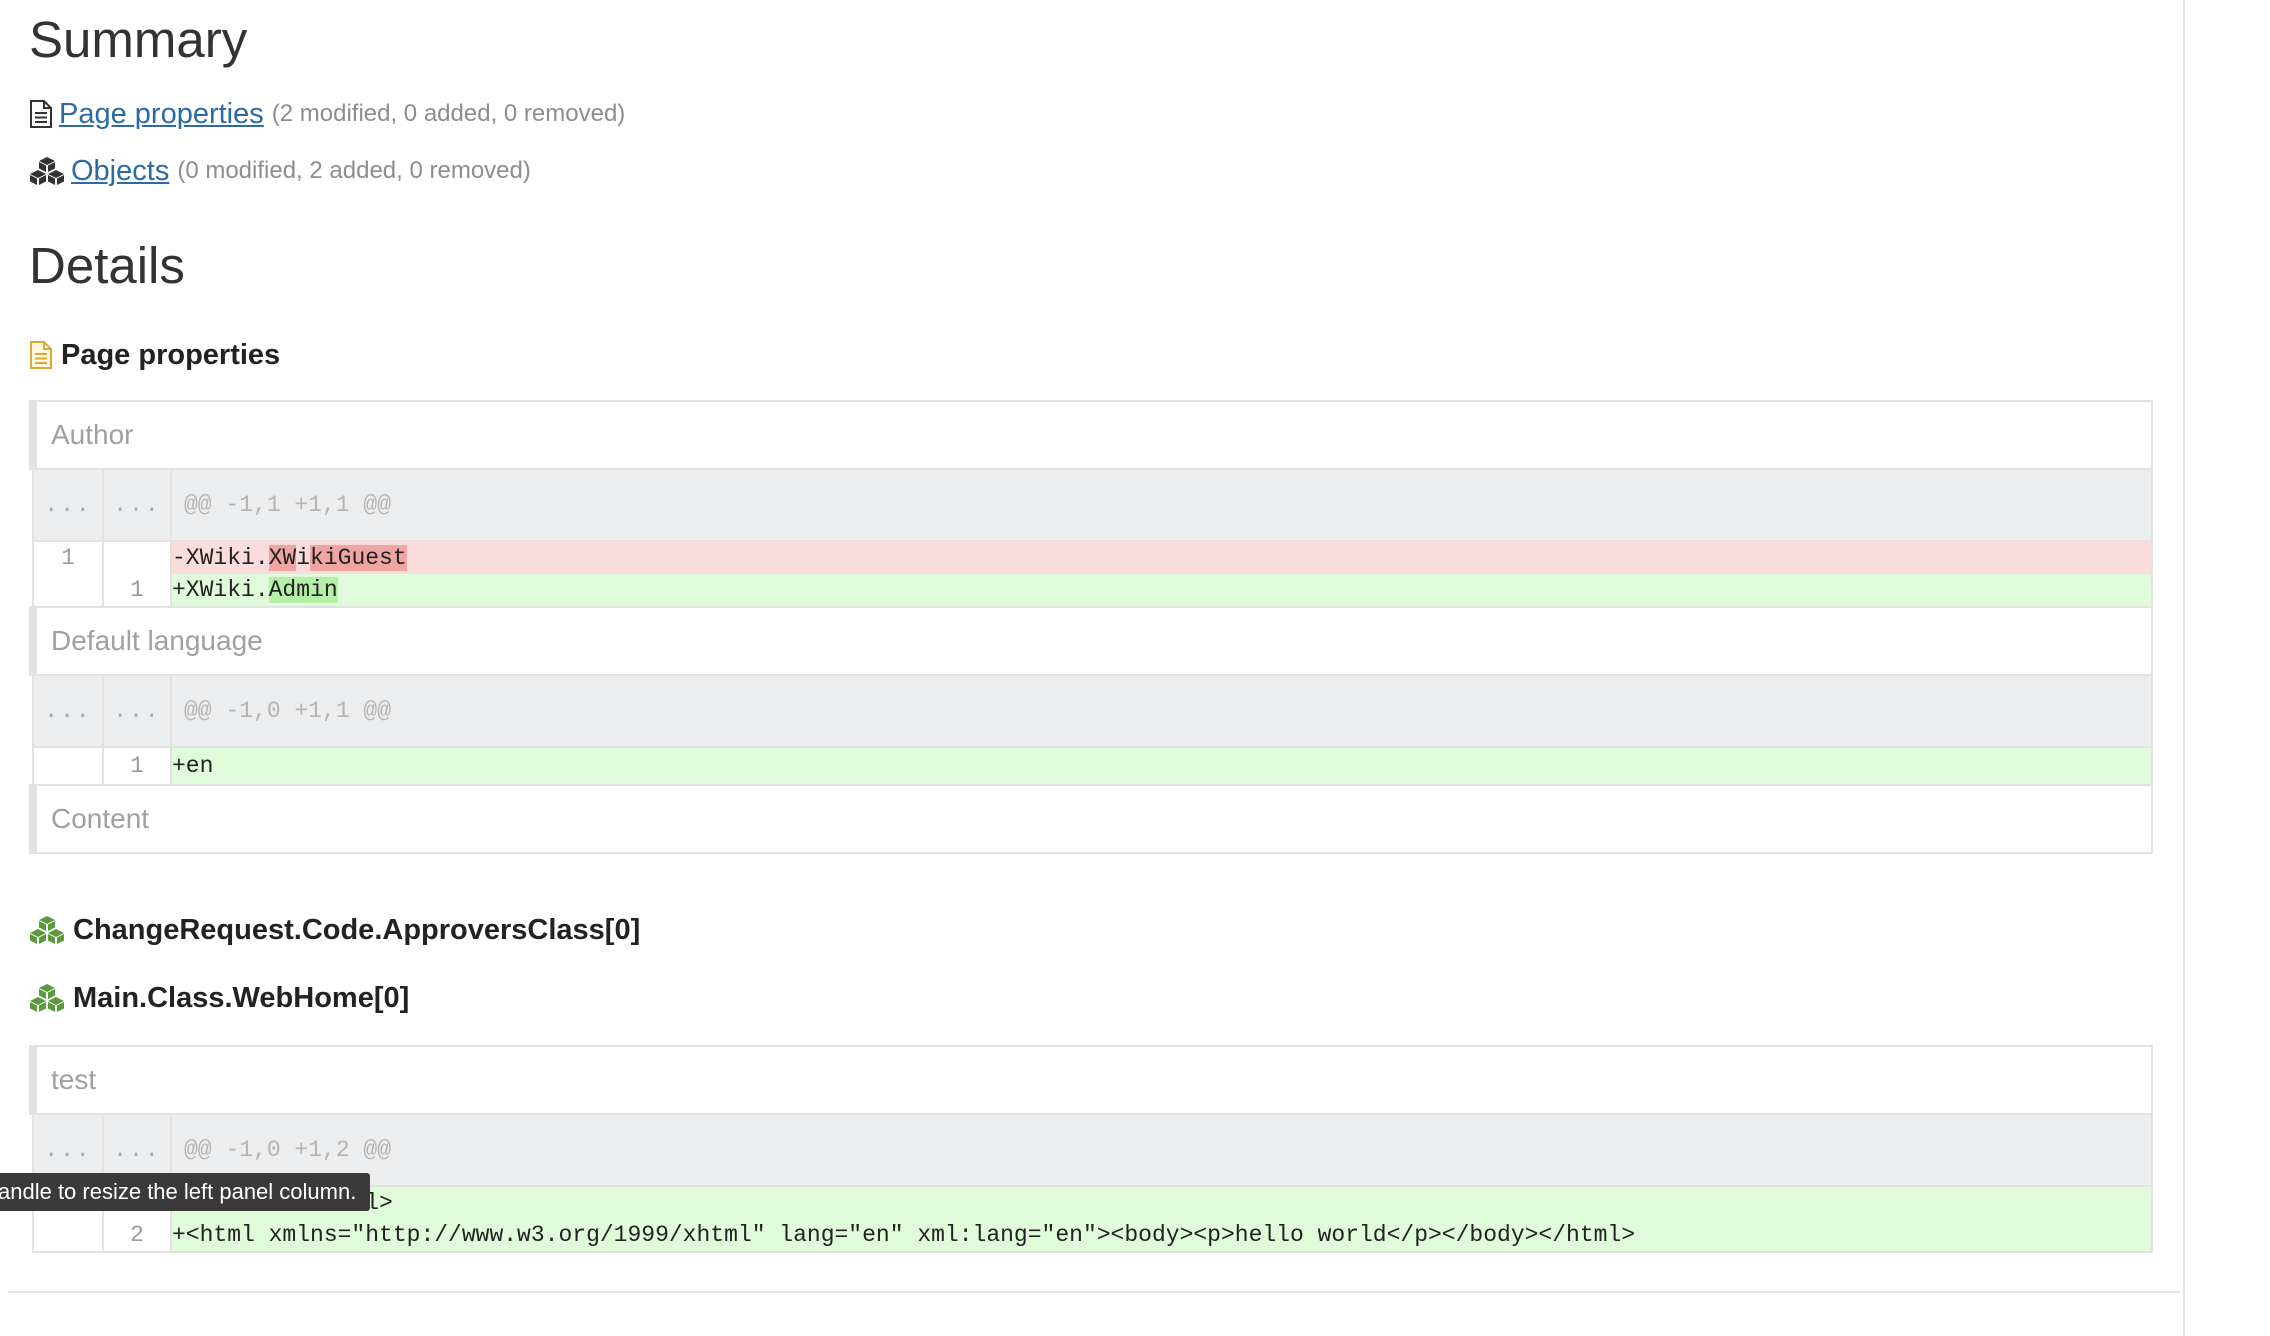 The image size is (2270, 1336). What do you see at coordinates (41, 355) in the screenshot?
I see `page-edit-icon` at bounding box center [41, 355].